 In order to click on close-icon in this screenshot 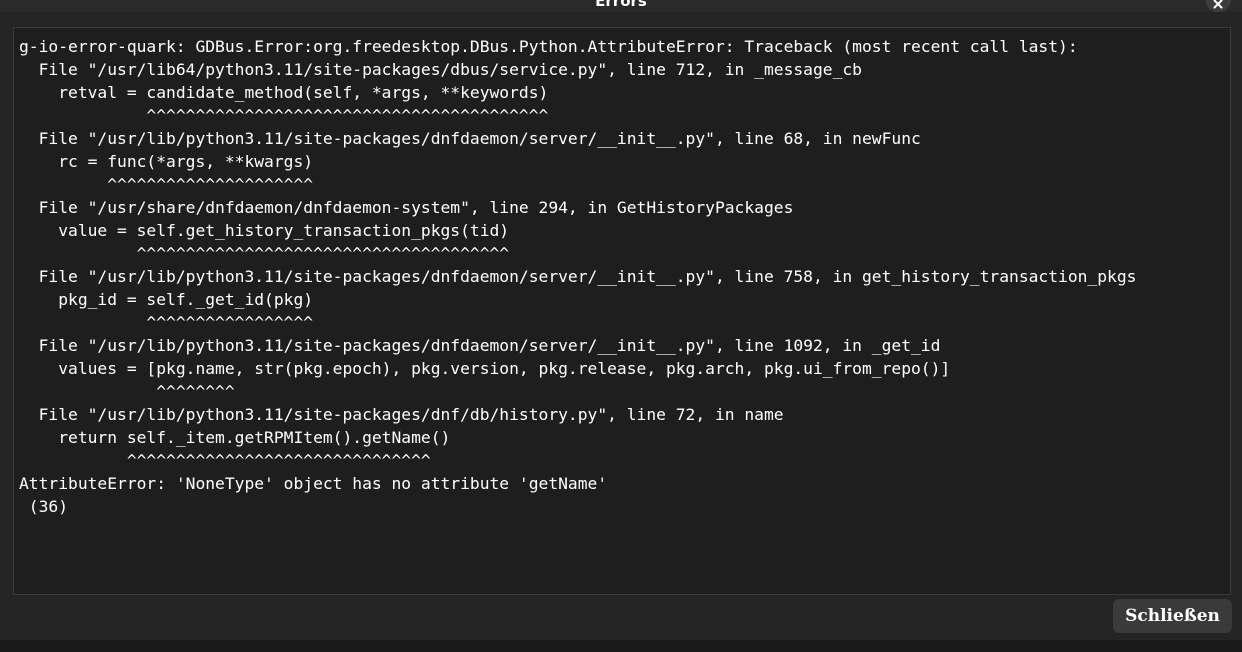, I will do `click(1218, 4)`.